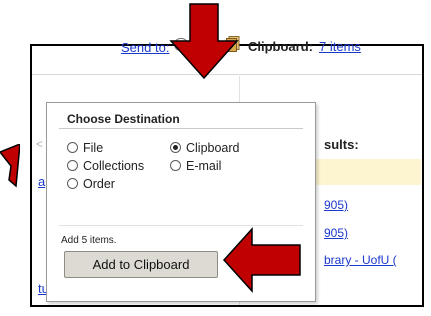  What do you see at coordinates (10, 166) in the screenshot?
I see `diagonal-arrow-annotation-icon` at bounding box center [10, 166].